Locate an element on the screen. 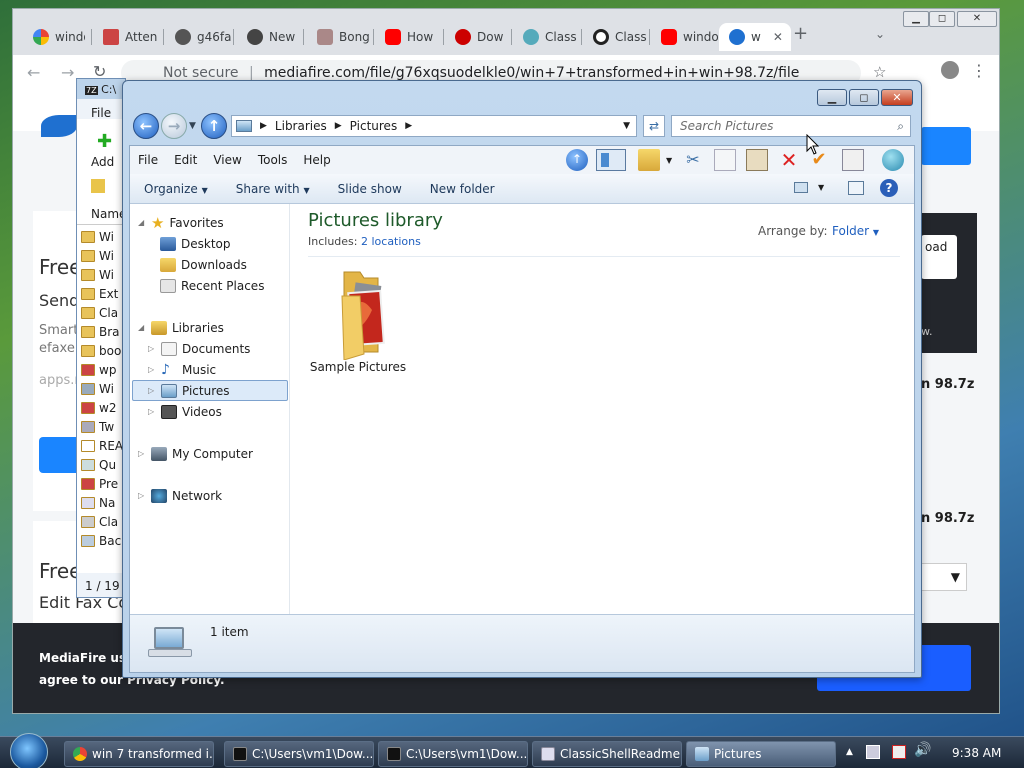 The image size is (1024, 768). folders-pane-icon is located at coordinates (611, 160).